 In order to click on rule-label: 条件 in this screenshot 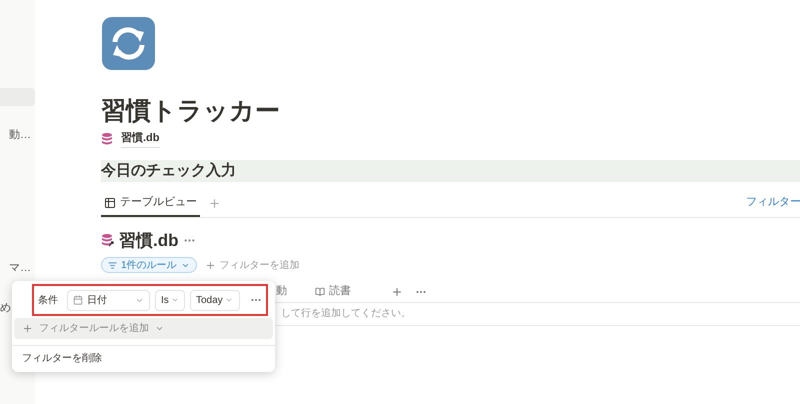, I will do `click(48, 301)`.